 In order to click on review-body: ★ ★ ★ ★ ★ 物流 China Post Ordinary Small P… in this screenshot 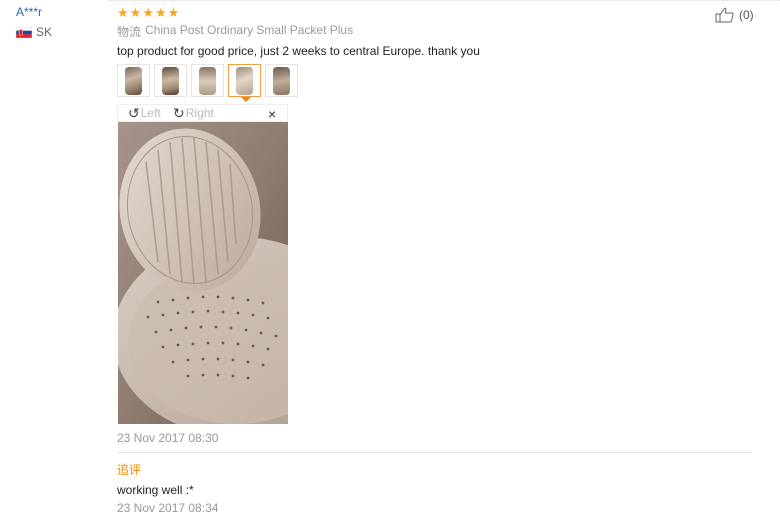, I will do `click(437, 32)`.